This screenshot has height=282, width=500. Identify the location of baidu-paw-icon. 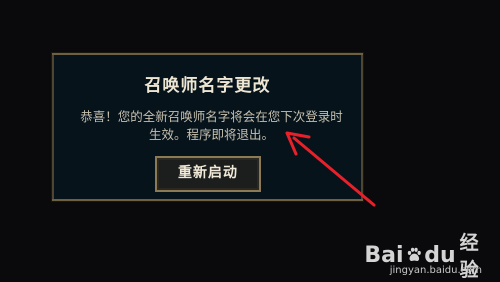
(414, 254).